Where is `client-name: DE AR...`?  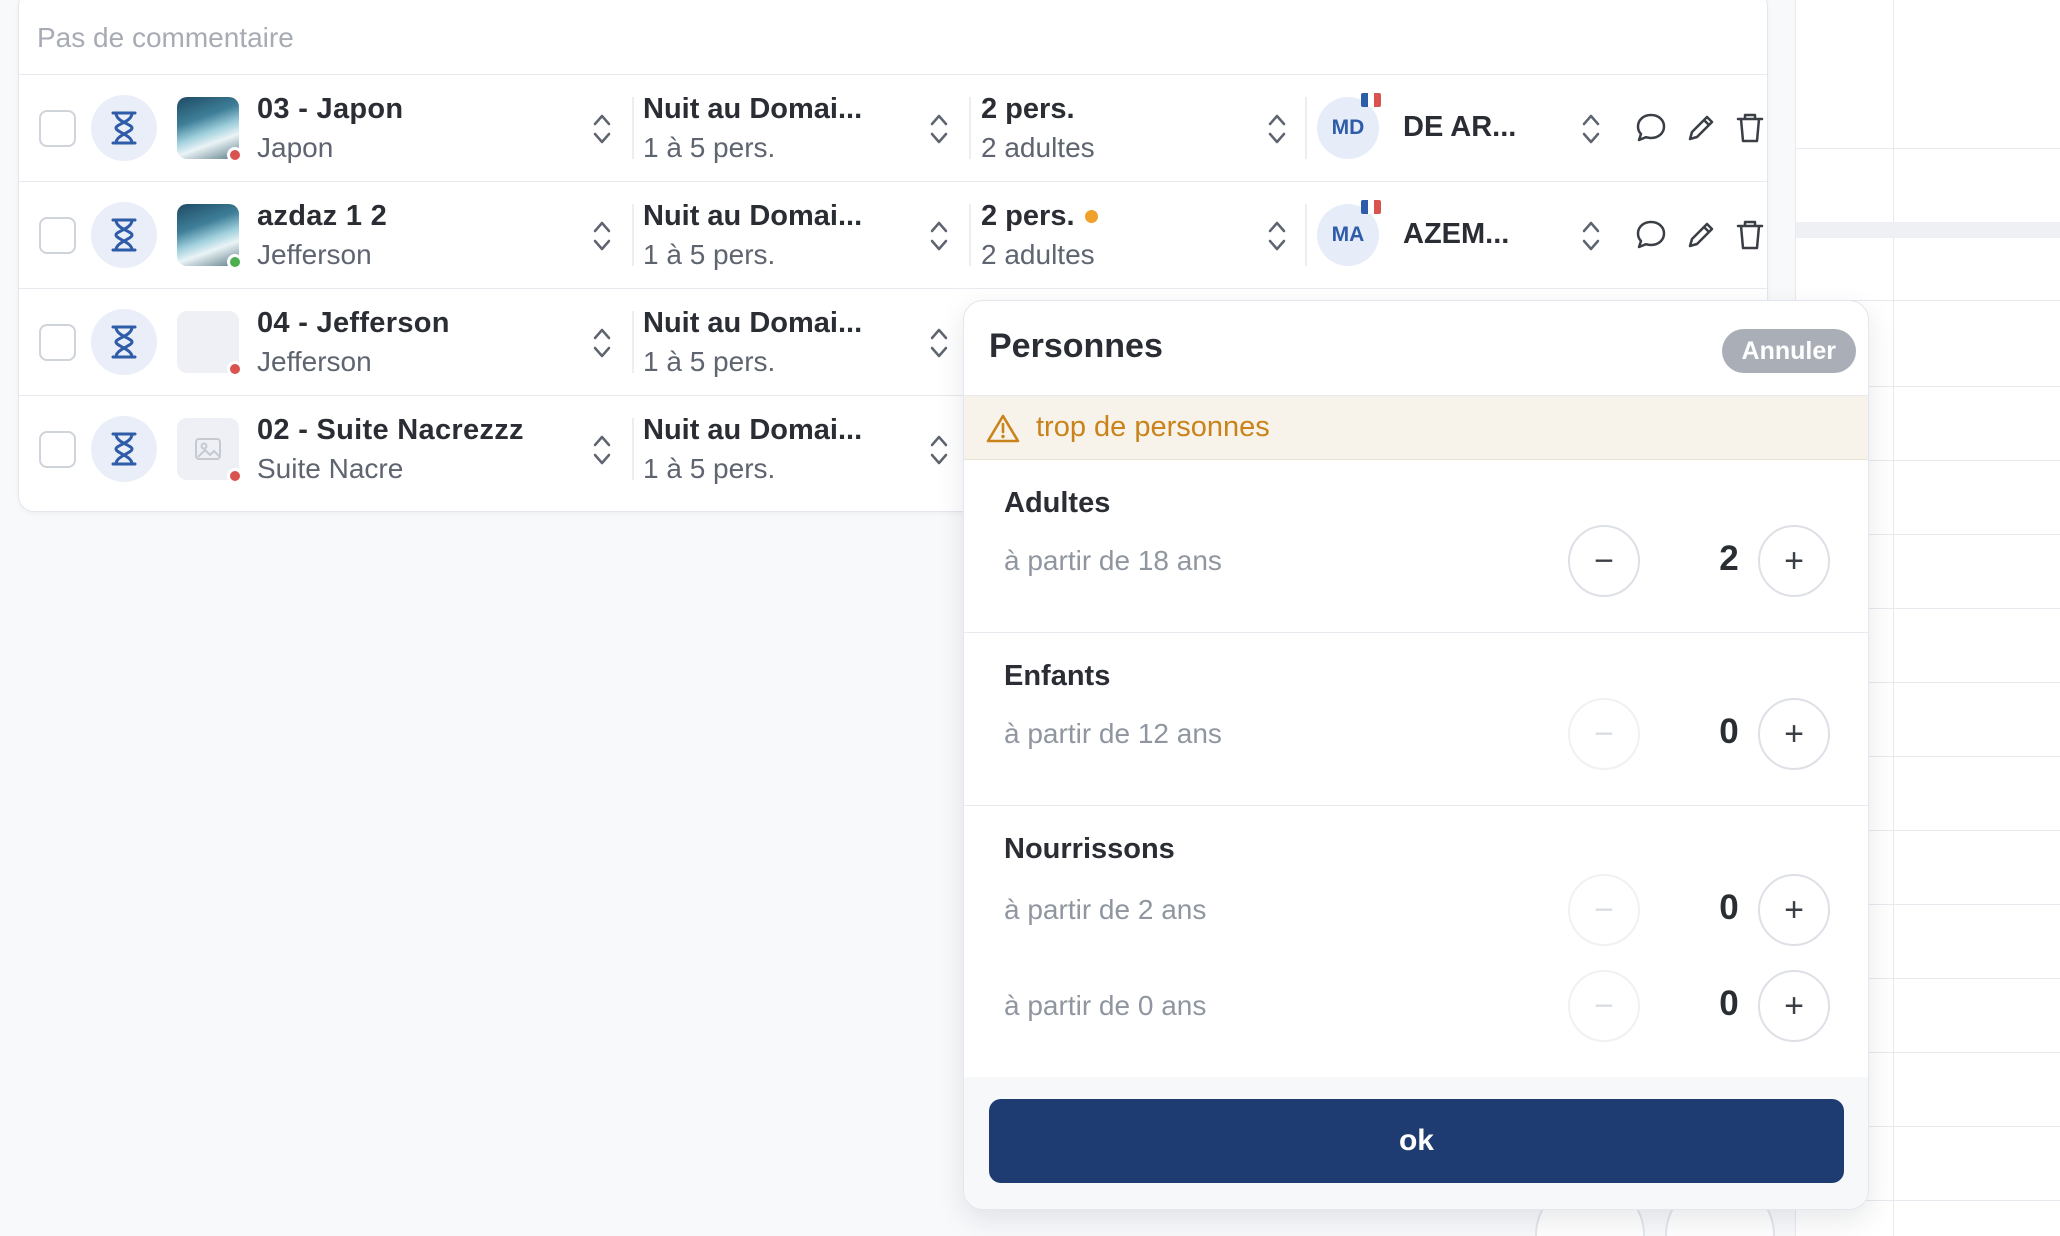
client-name: DE AR... is located at coordinates (1460, 127).